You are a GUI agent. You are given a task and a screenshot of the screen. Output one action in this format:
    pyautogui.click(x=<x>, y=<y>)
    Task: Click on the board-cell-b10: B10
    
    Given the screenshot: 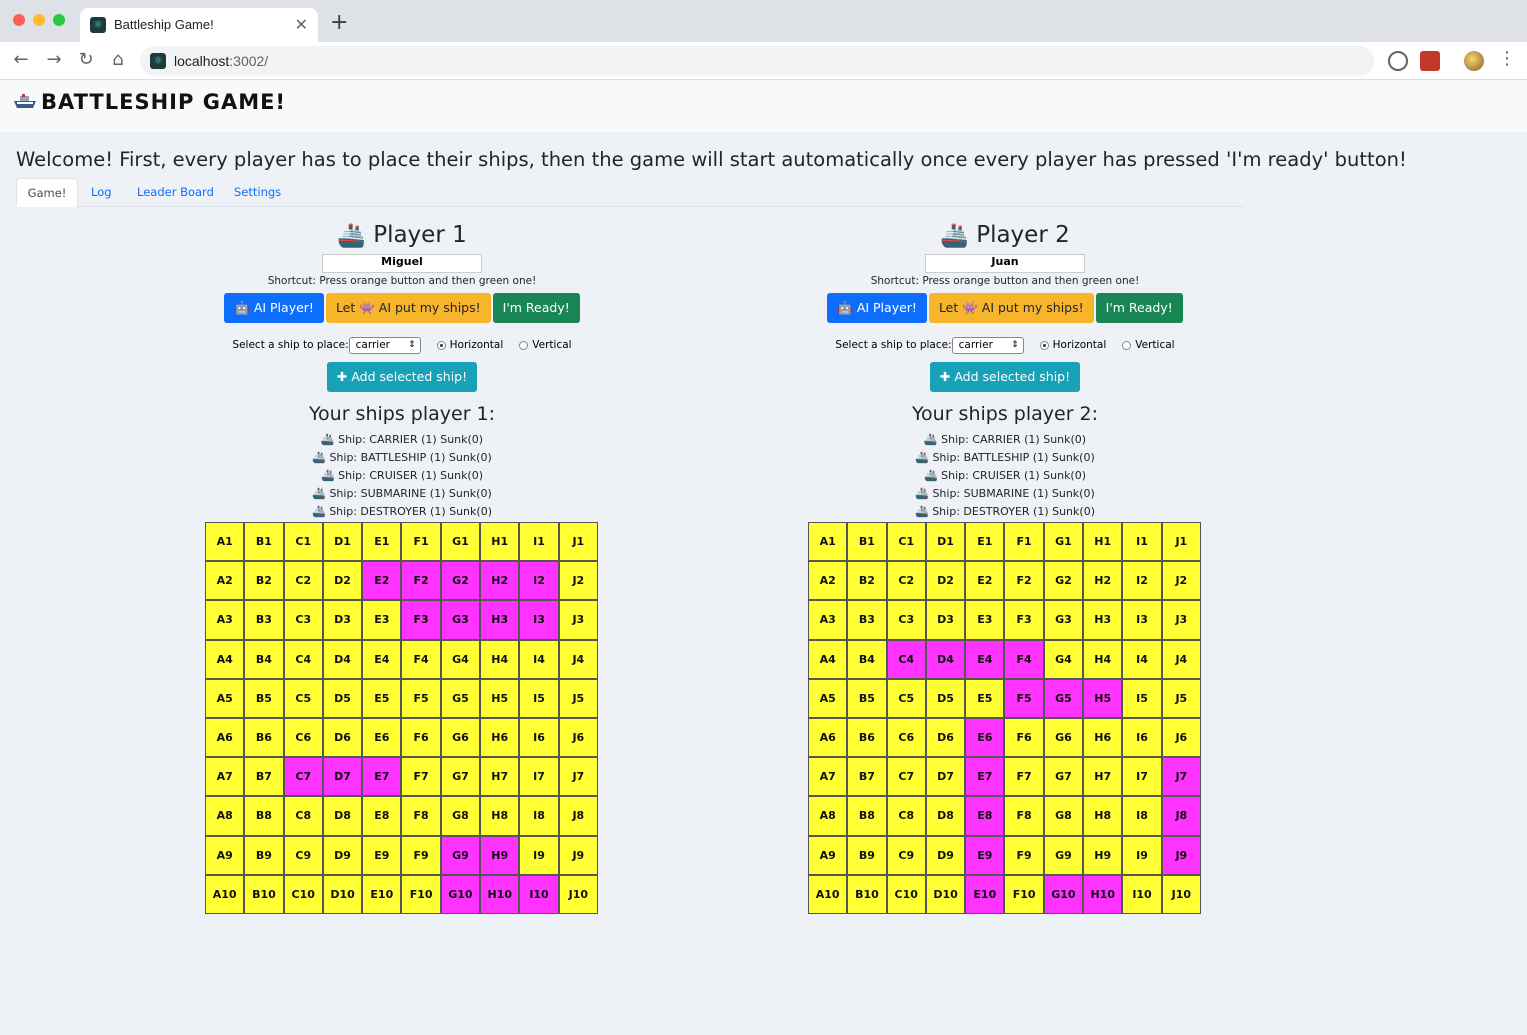 What is the action you would take?
    pyautogui.click(x=264, y=894)
    